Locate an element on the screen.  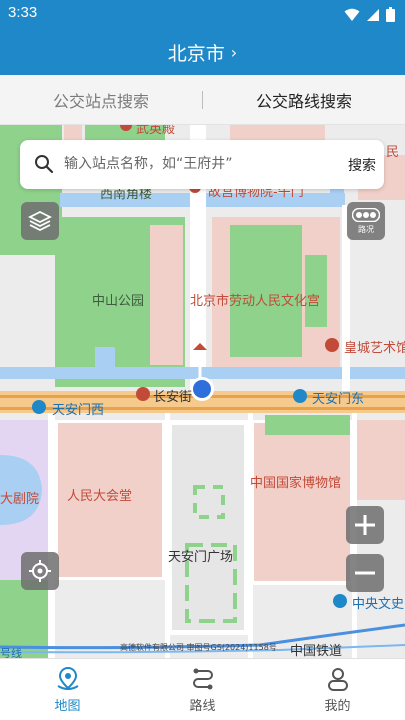
map-label: 天安门广场 is located at coordinates (201, 557).